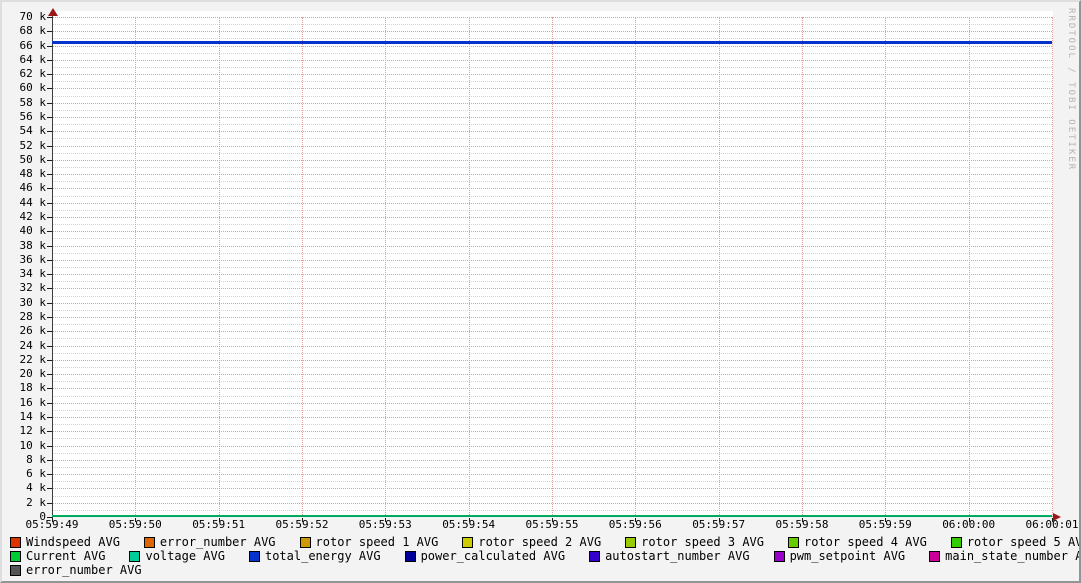 Image resolution: width=1081 pixels, height=583 pixels. I want to click on legend-item: autostart_number AVG, so click(669, 556).